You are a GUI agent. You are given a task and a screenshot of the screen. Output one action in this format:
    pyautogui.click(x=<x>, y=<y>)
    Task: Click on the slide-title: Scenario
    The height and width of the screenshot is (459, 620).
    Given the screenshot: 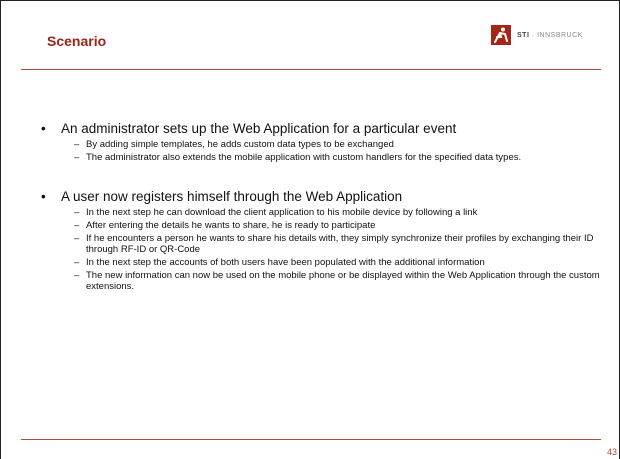 What is the action you would take?
    pyautogui.click(x=77, y=41)
    